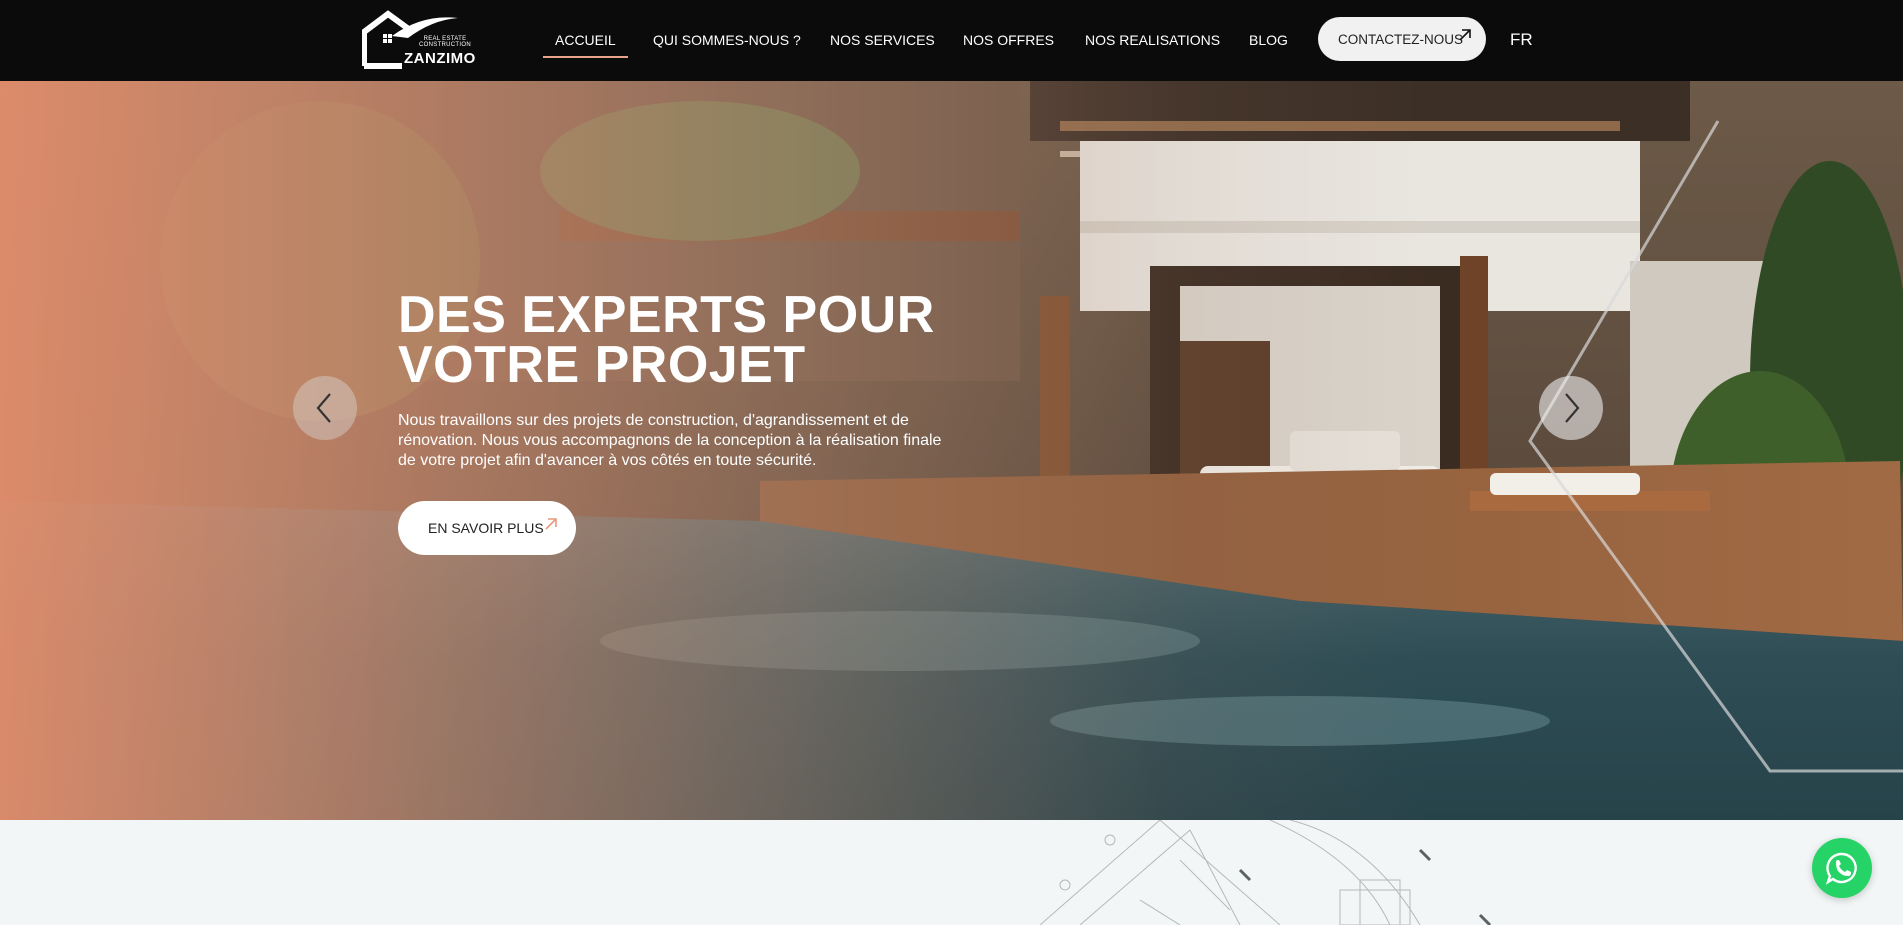  What do you see at coordinates (440, 58) in the screenshot?
I see `logo-brand: ZANZIMO` at bounding box center [440, 58].